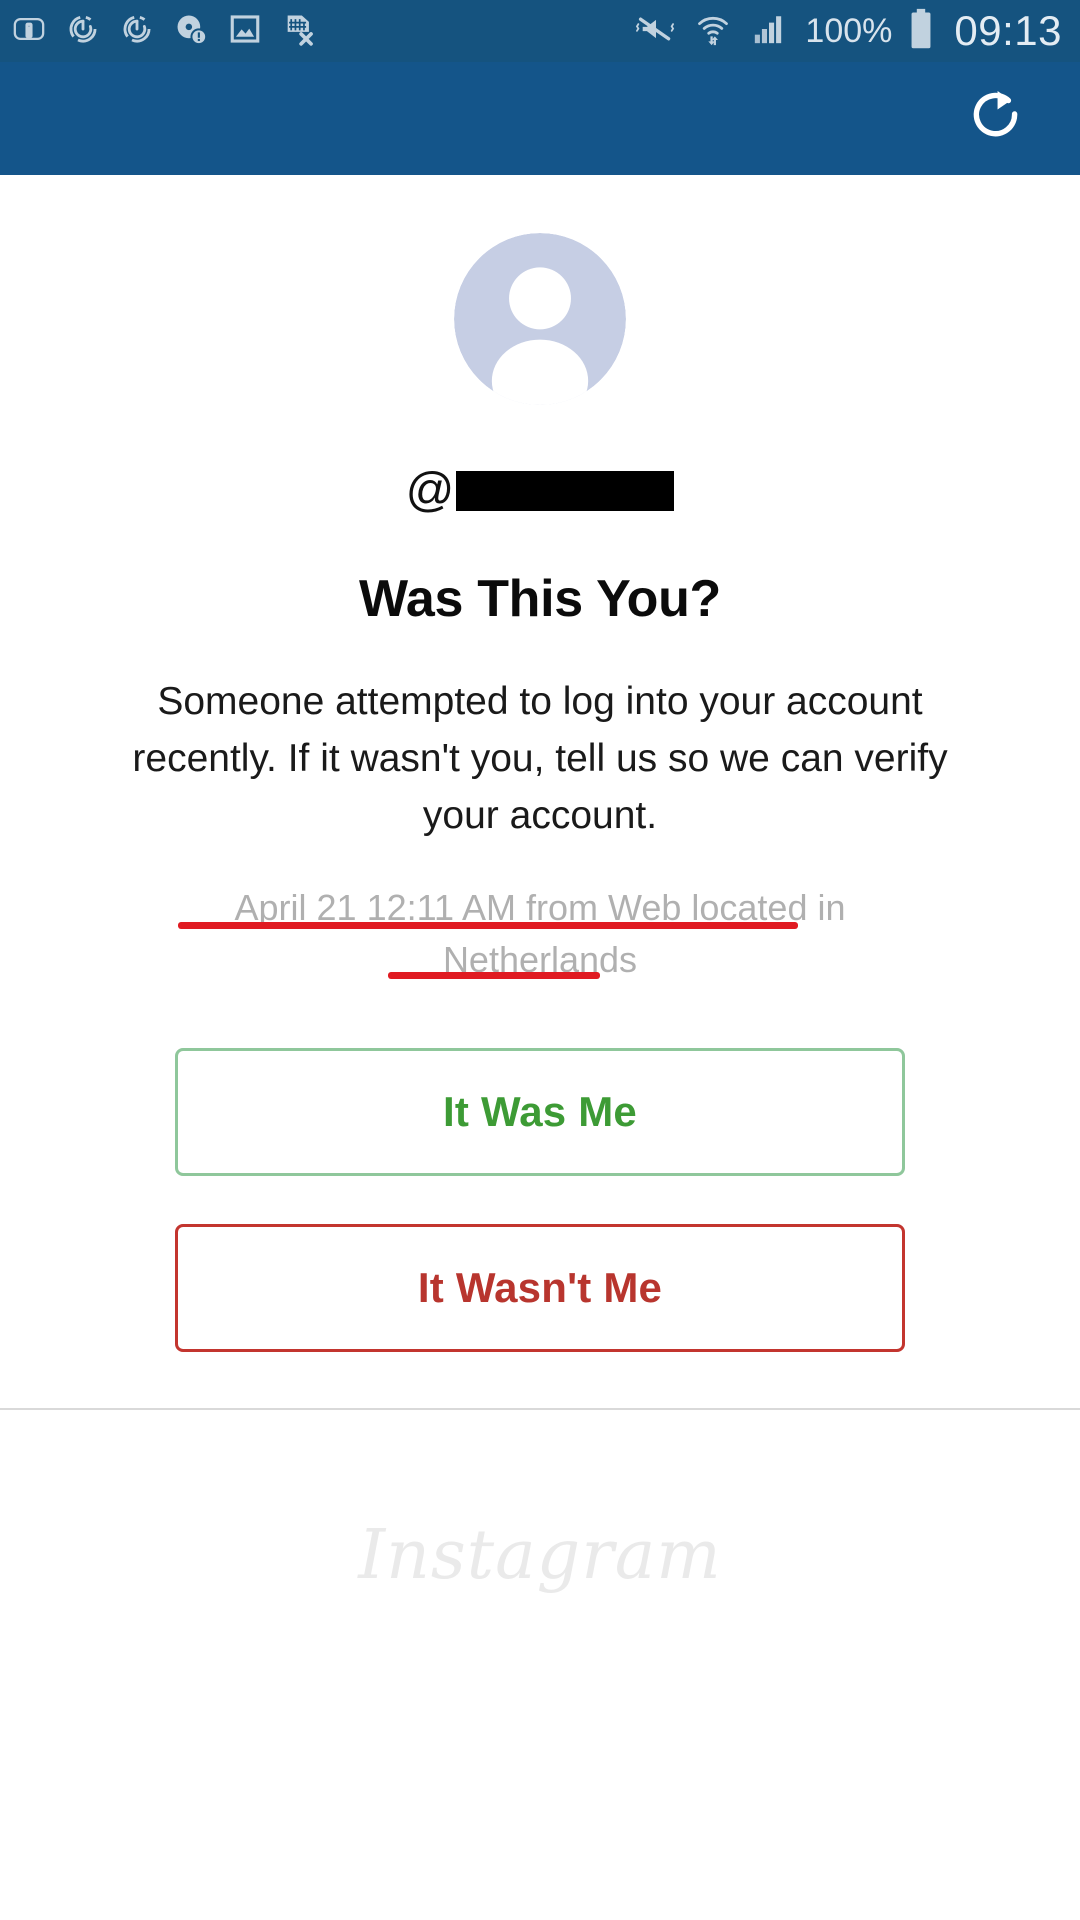 This screenshot has width=1080, height=1920. What do you see at coordinates (29, 31) in the screenshot?
I see `sim-toolkit-icon` at bounding box center [29, 31].